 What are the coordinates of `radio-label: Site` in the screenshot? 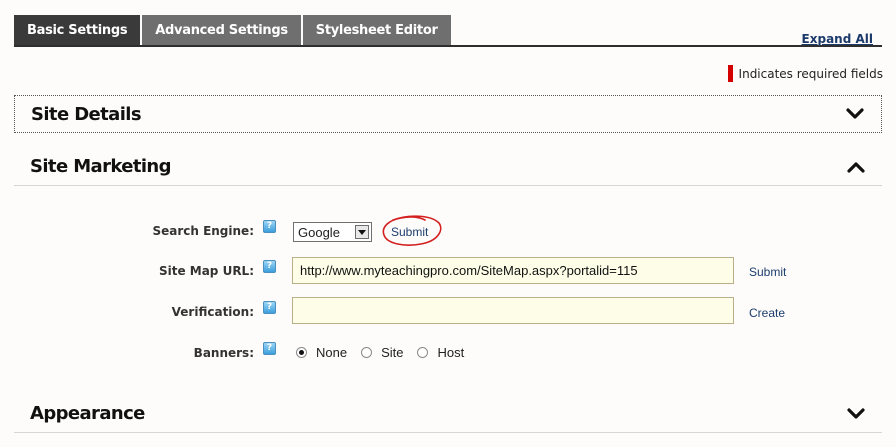 It's located at (392, 352).